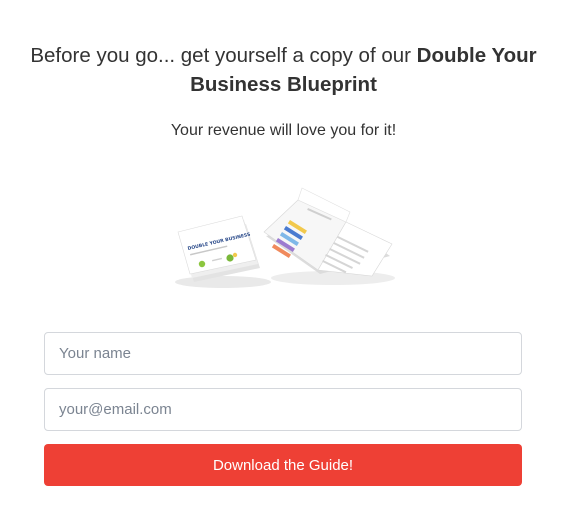  I want to click on download-guide-button: Download the Guide!, so click(283, 465).